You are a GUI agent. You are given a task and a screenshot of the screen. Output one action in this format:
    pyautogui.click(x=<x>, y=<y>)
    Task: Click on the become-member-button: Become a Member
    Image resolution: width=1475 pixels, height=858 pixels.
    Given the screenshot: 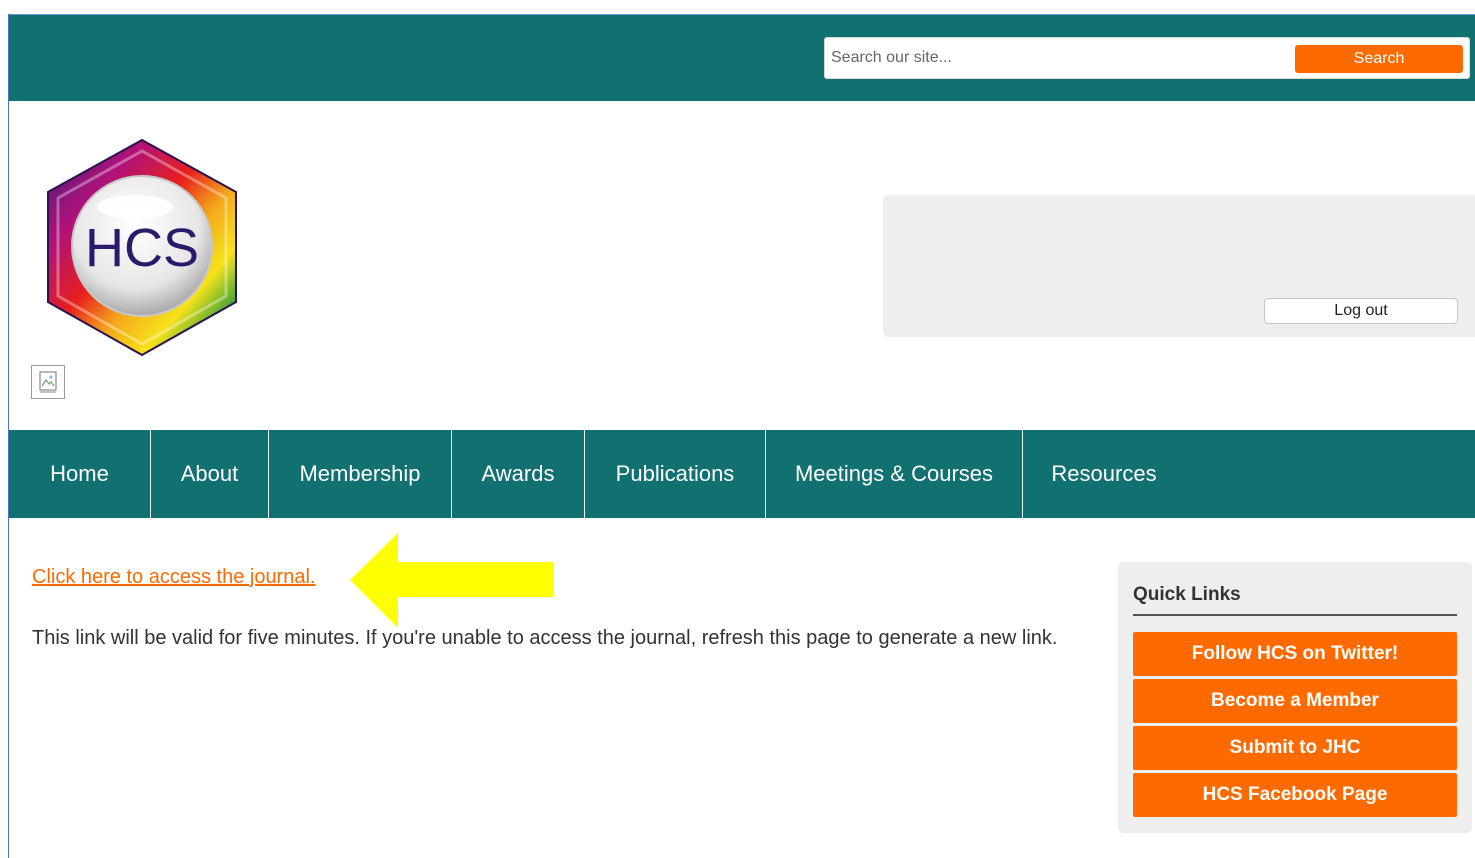 What is the action you would take?
    pyautogui.click(x=1295, y=701)
    